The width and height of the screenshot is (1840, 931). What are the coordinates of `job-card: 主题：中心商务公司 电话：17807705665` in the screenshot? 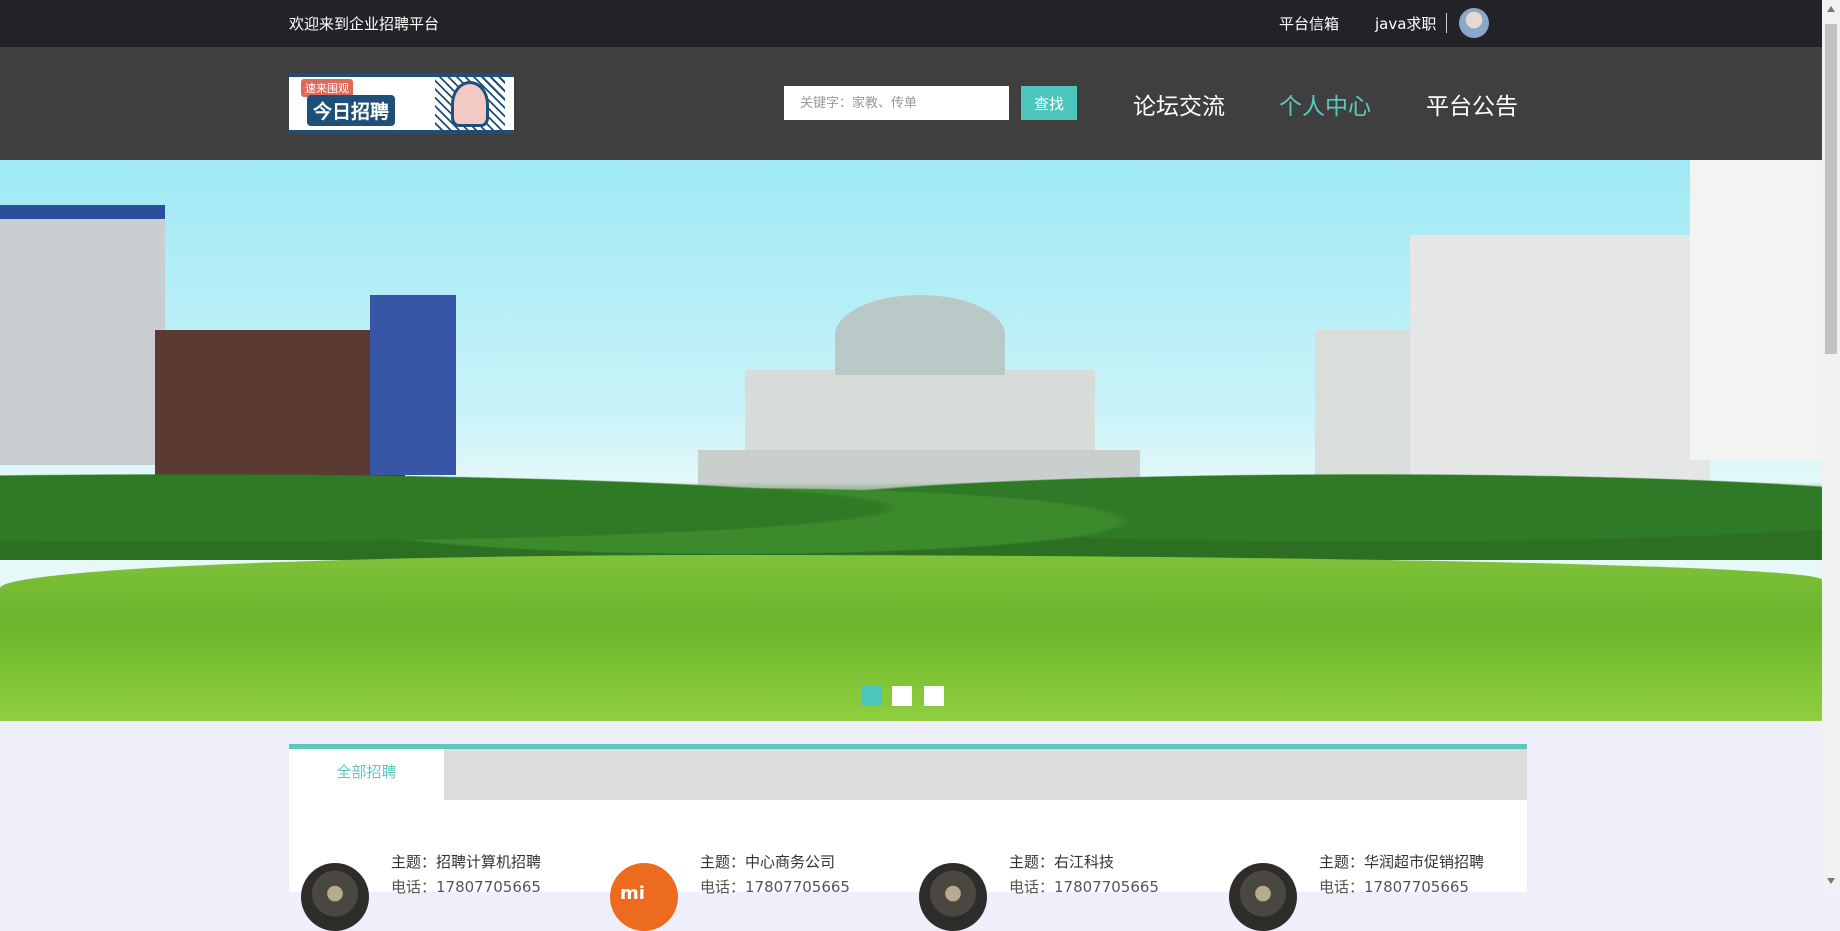 It's located at (748, 891).